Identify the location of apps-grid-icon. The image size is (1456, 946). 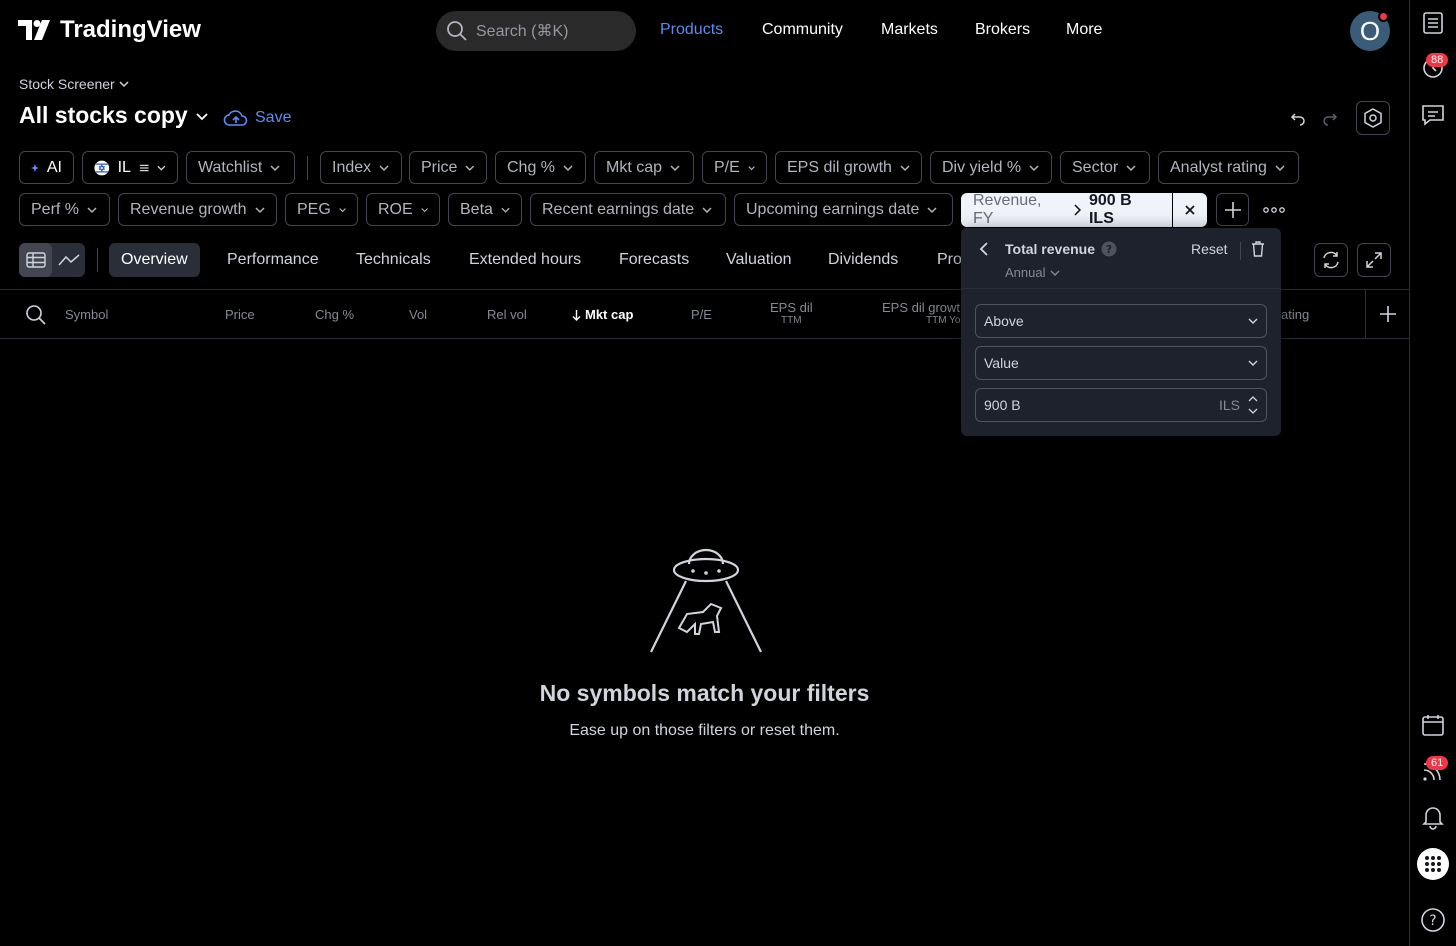
(1433, 864).